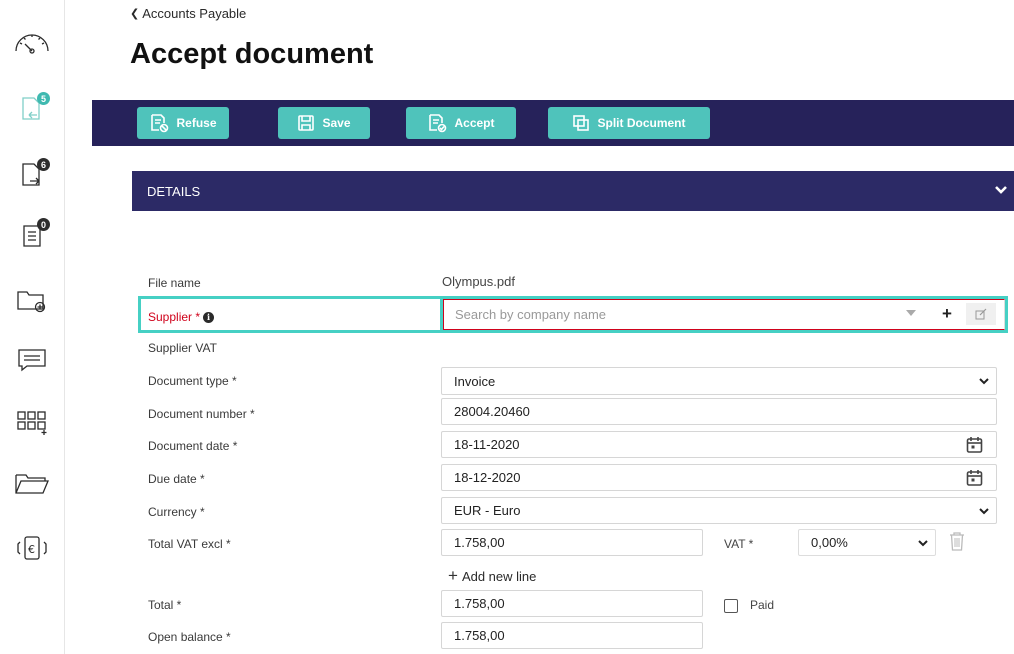 This screenshot has width=1014, height=654. I want to click on supplier-label: Supplier * i, so click(181, 317).